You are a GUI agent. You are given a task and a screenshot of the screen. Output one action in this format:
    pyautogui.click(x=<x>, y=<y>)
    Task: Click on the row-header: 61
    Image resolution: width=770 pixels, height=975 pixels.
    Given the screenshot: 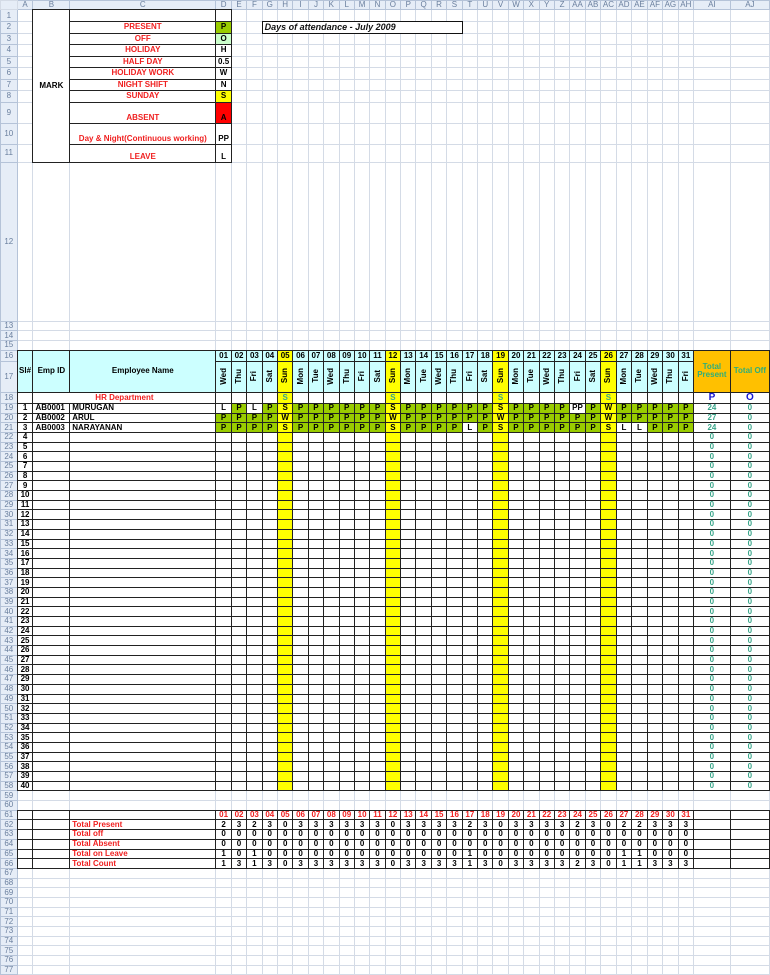 What is the action you would take?
    pyautogui.click(x=9, y=815)
    